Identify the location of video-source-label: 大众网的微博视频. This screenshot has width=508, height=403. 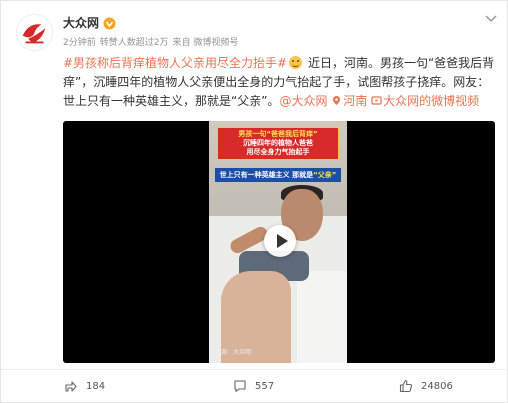
(431, 101).